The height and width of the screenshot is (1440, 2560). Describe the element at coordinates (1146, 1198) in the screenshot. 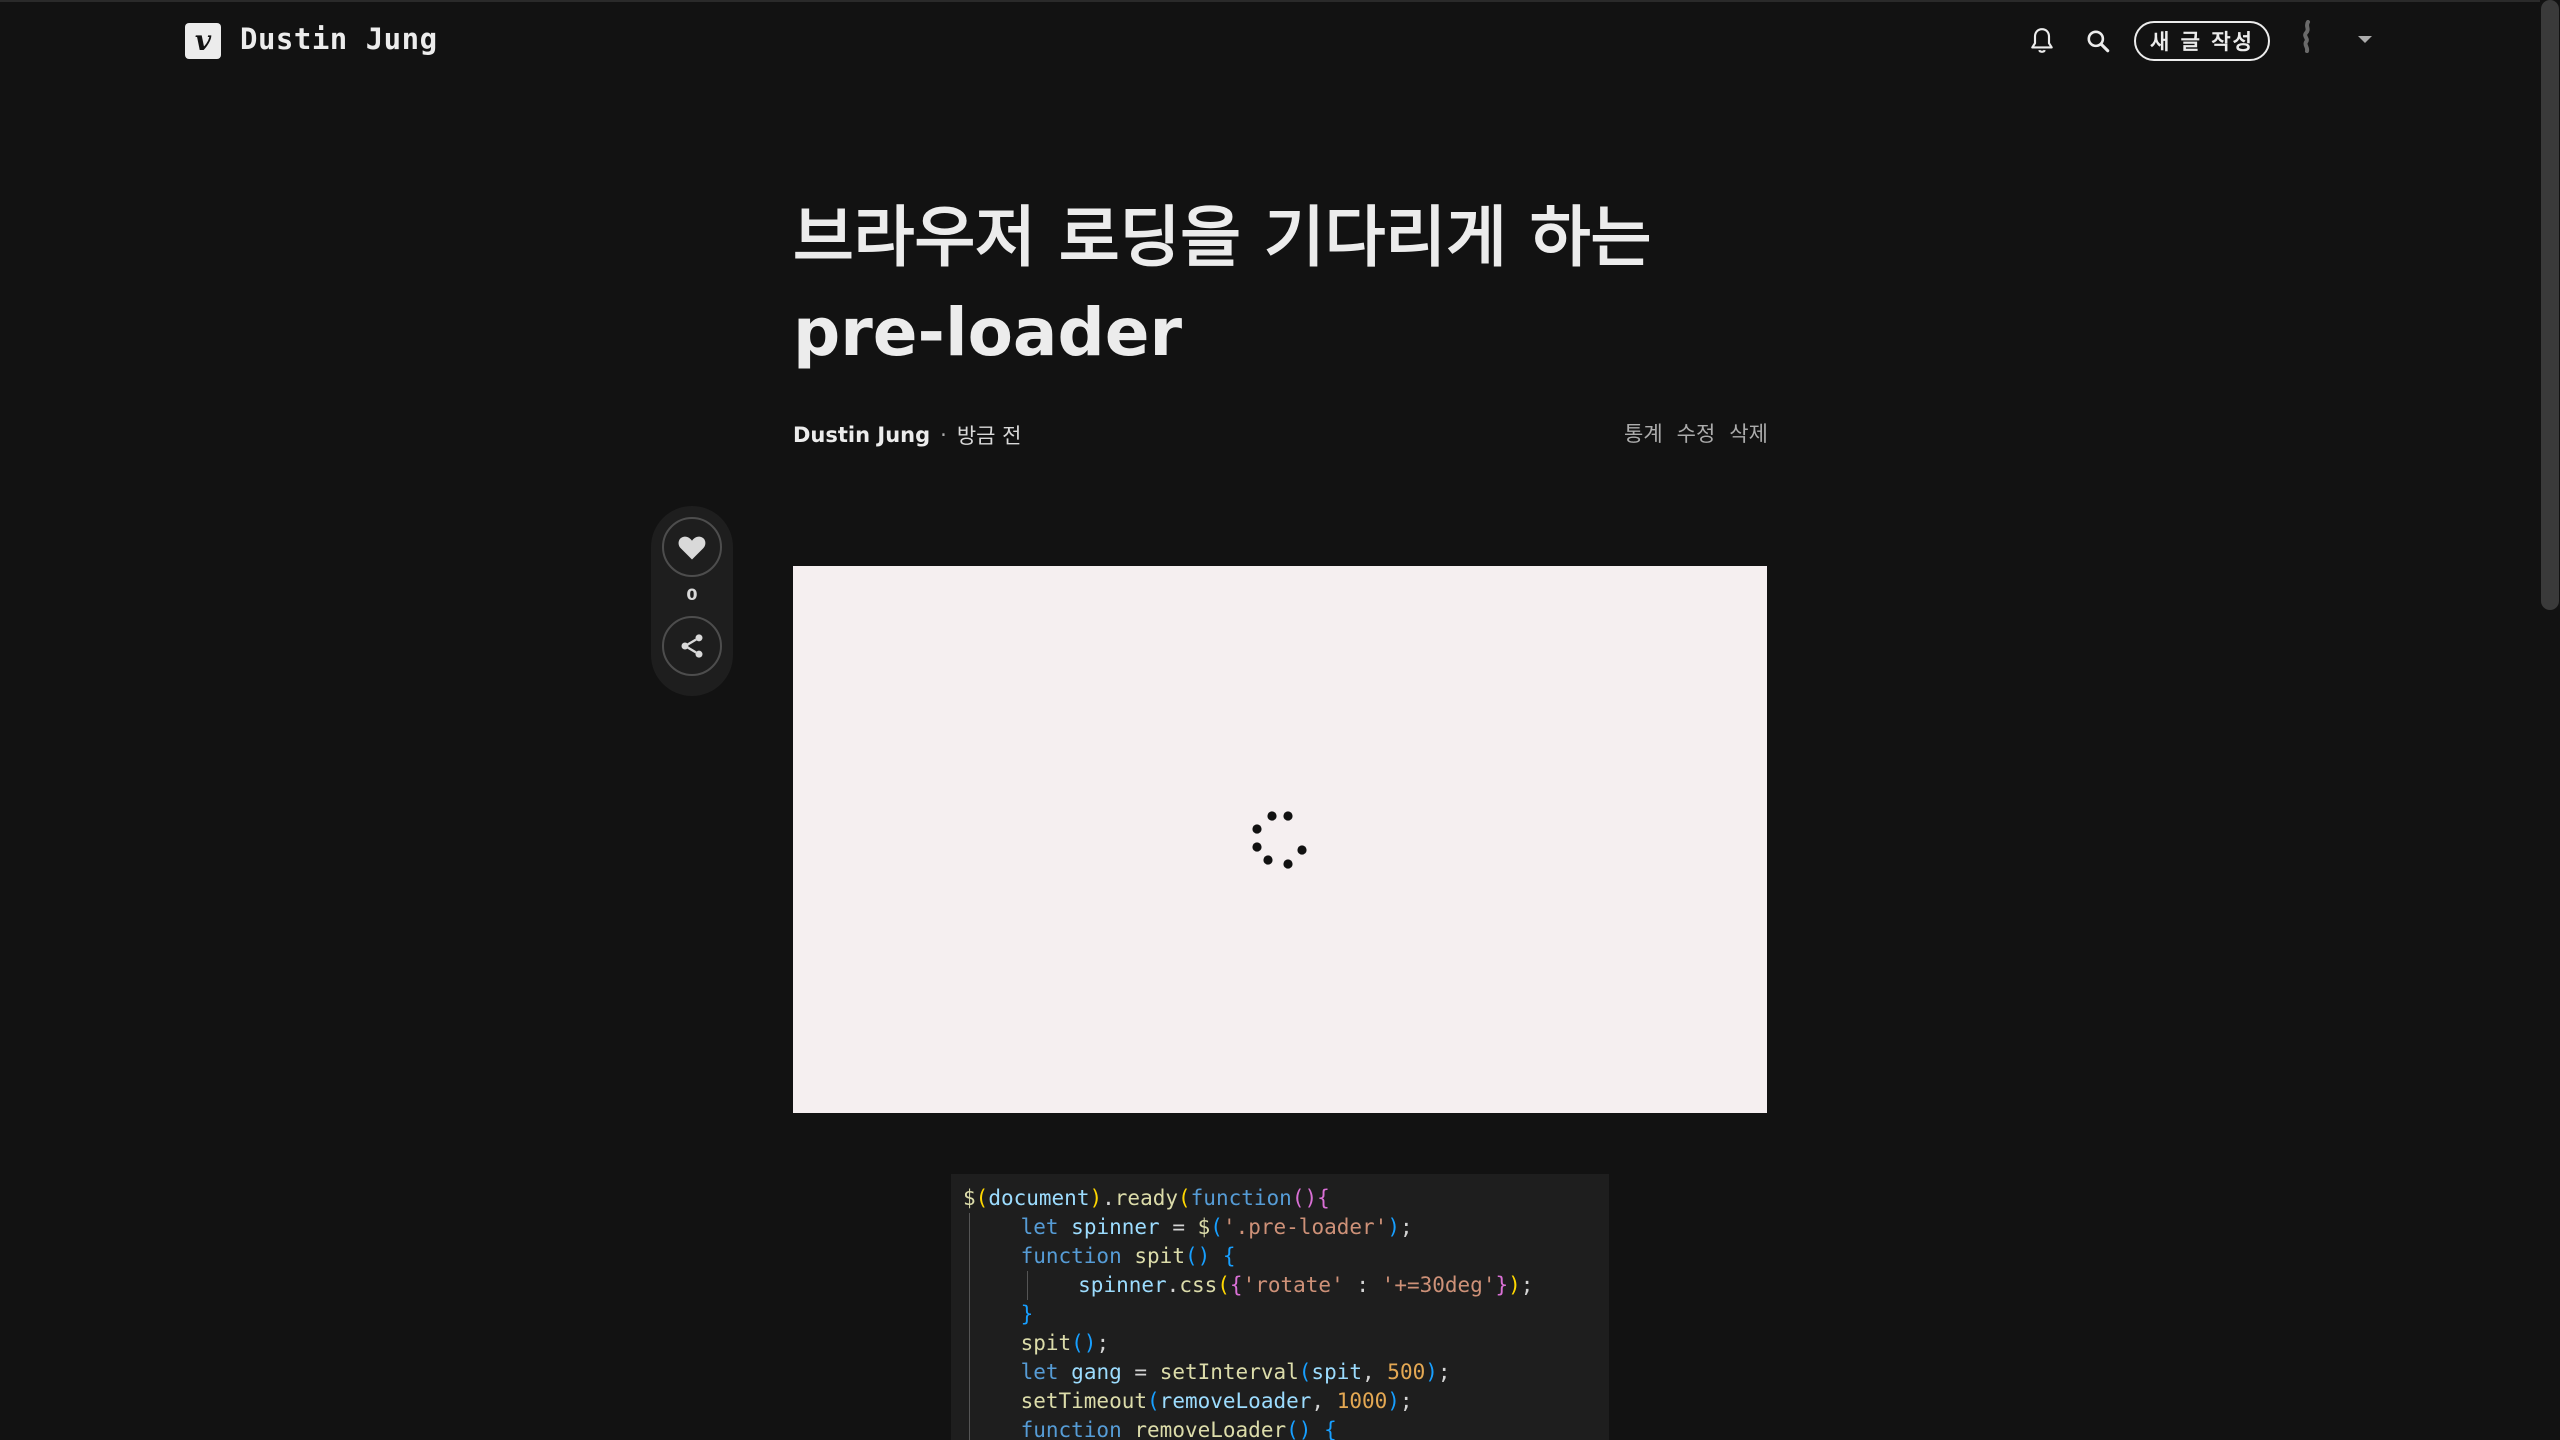

I see `code-line: $(document).ready(function(){` at that location.